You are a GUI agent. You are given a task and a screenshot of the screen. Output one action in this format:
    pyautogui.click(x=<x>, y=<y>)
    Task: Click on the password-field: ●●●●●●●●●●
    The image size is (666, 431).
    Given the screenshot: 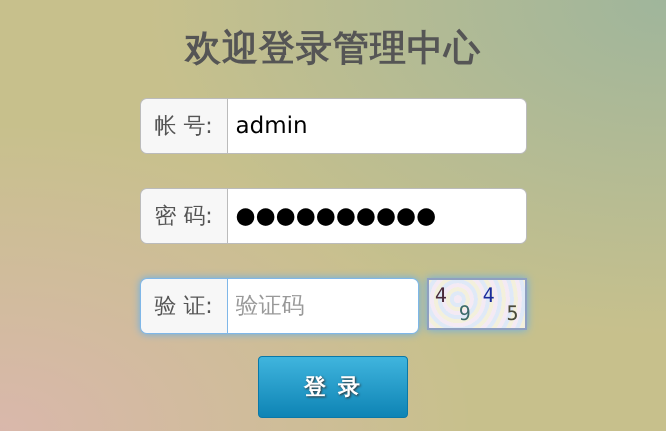 What is the action you would take?
    pyautogui.click(x=376, y=216)
    